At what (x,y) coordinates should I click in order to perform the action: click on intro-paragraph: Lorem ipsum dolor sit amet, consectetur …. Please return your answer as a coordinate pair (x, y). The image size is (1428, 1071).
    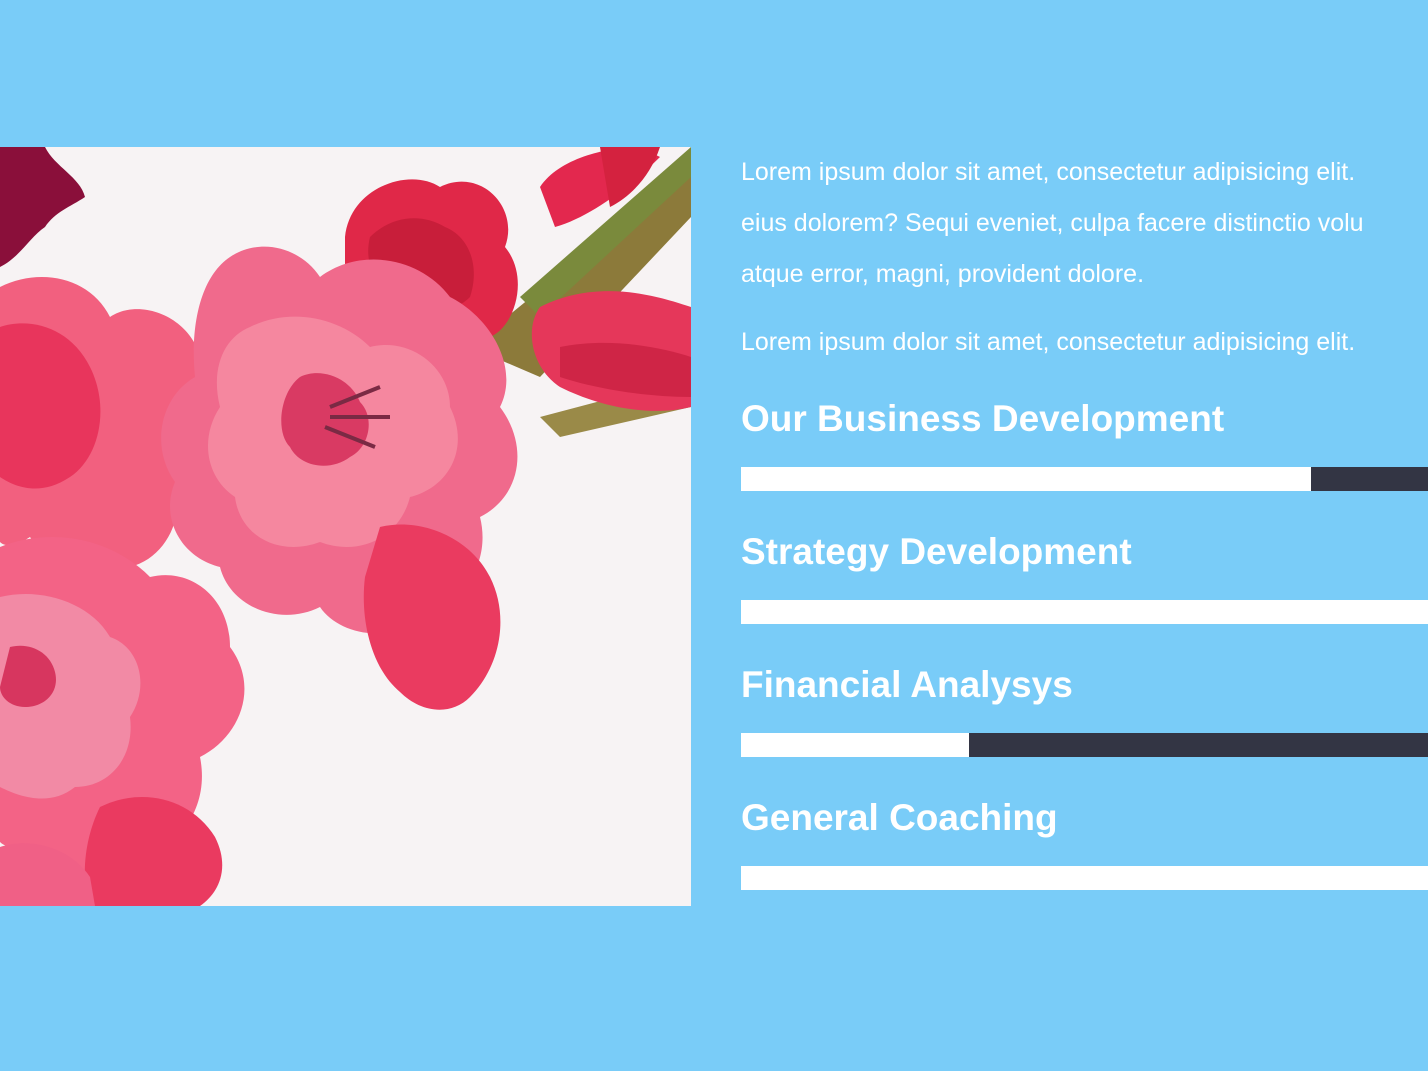
    Looking at the image, I should click on (1084, 223).